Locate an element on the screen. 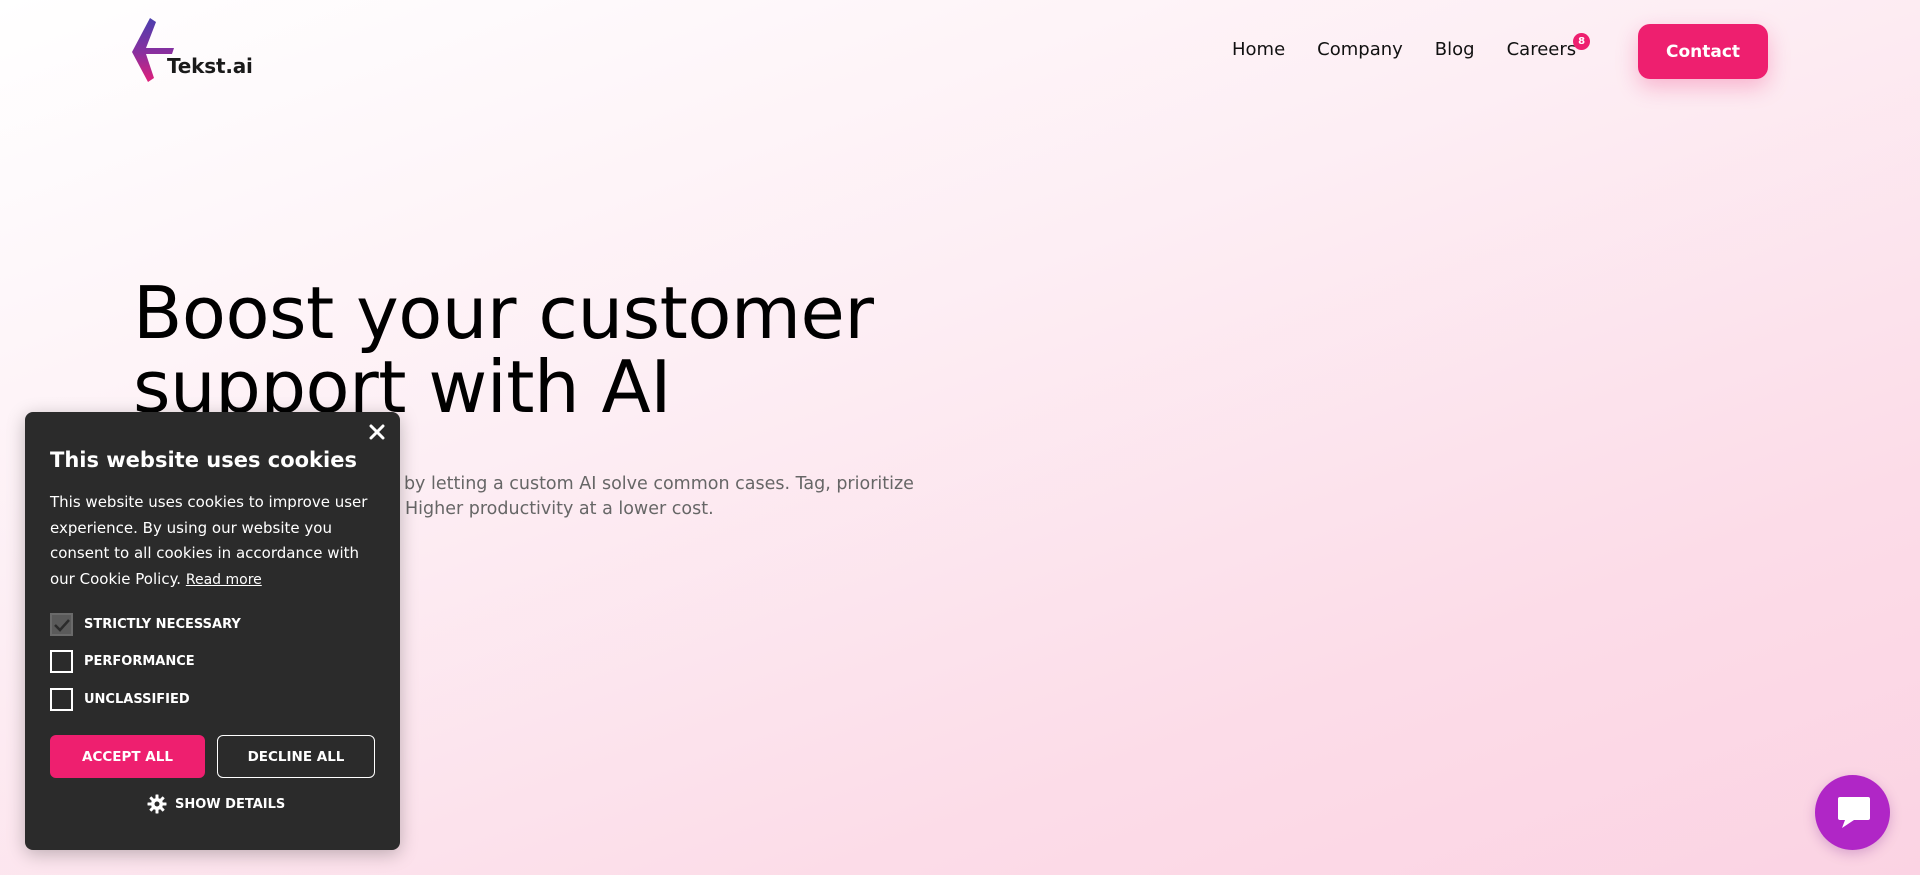 The width and height of the screenshot is (1920, 875). checkbox-unclassified is located at coordinates (61, 699).